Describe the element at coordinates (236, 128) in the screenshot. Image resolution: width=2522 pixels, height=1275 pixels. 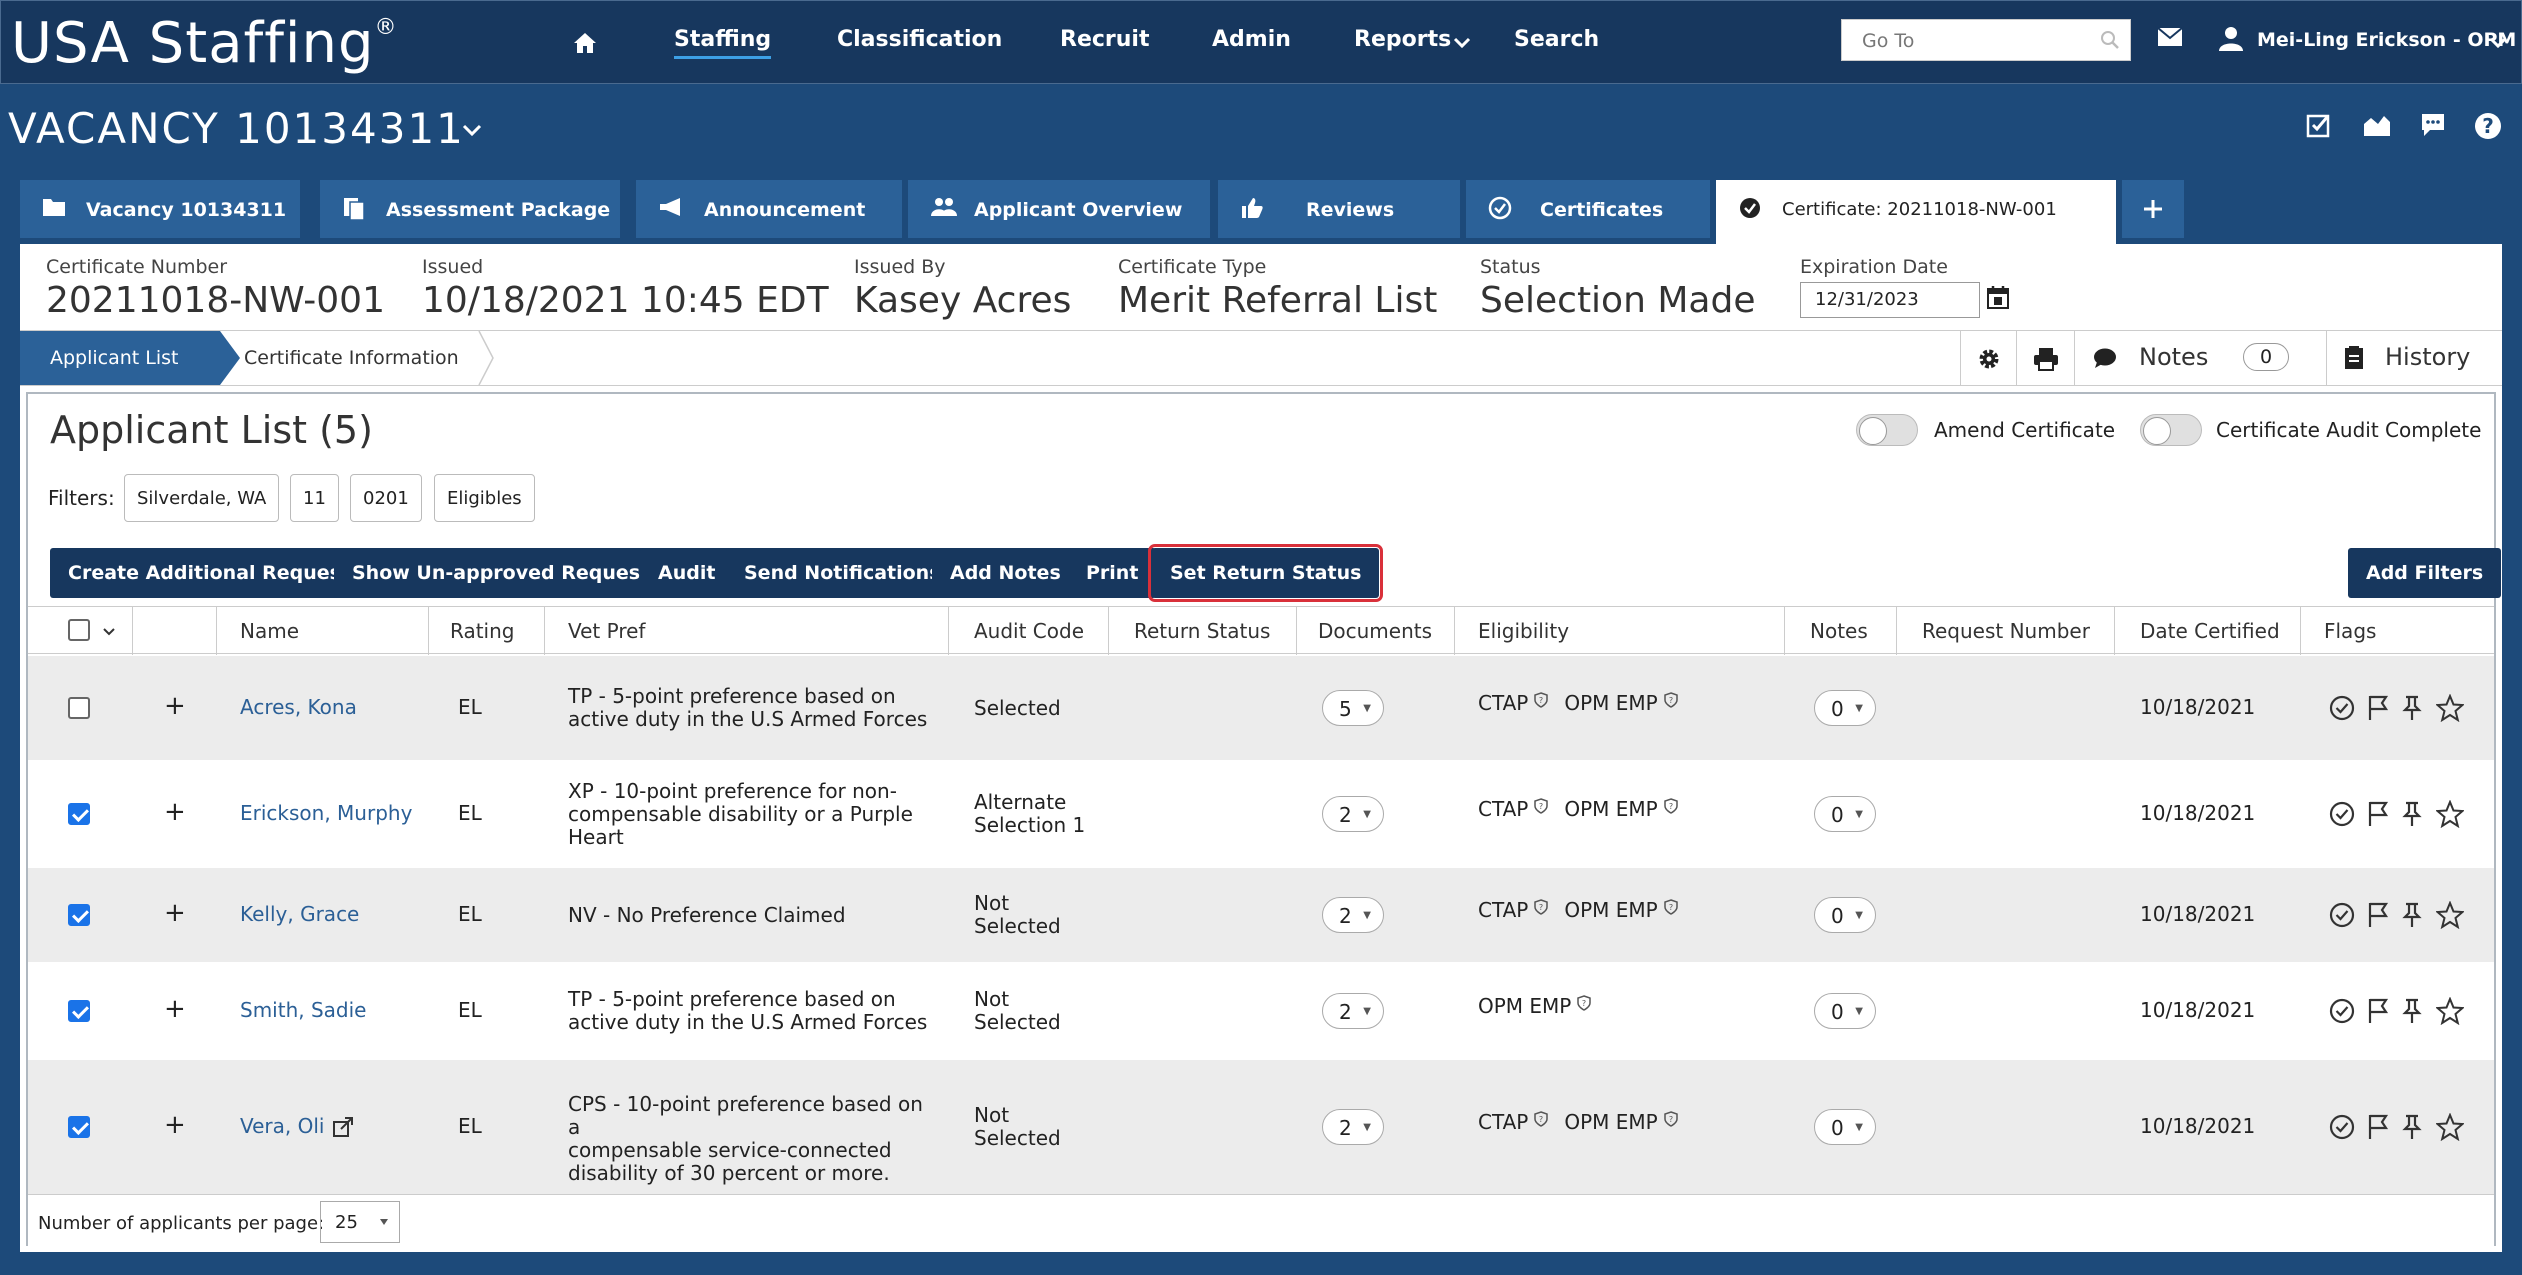
I see `vacancy-title: VACANCY 10134311` at that location.